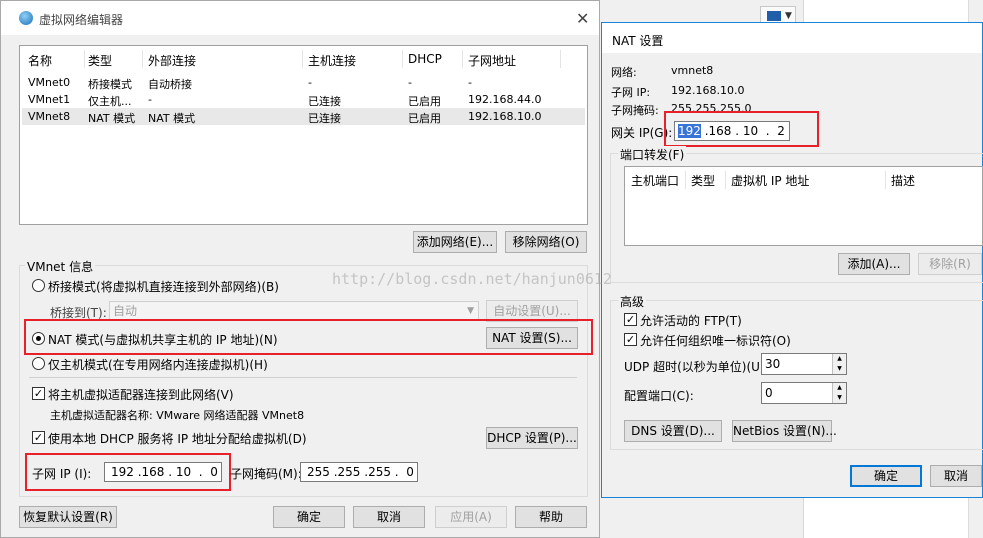 This screenshot has width=983, height=538. Describe the element at coordinates (582, 18) in the screenshot. I see `close-icon: ✕` at that location.